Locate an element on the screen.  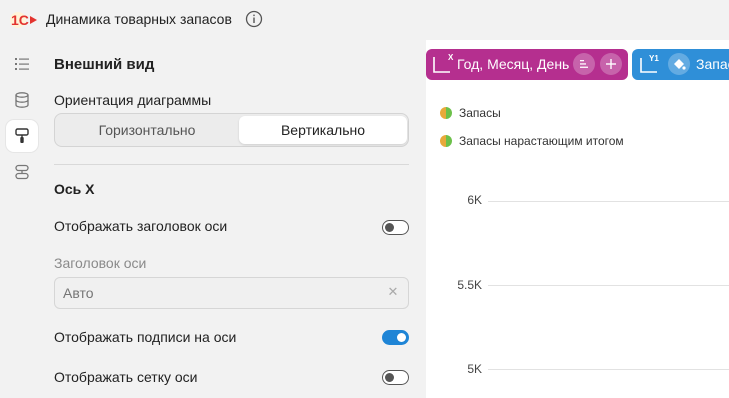
orientation-segmented-control: Горизонтально Вертикально is located at coordinates (231, 130).